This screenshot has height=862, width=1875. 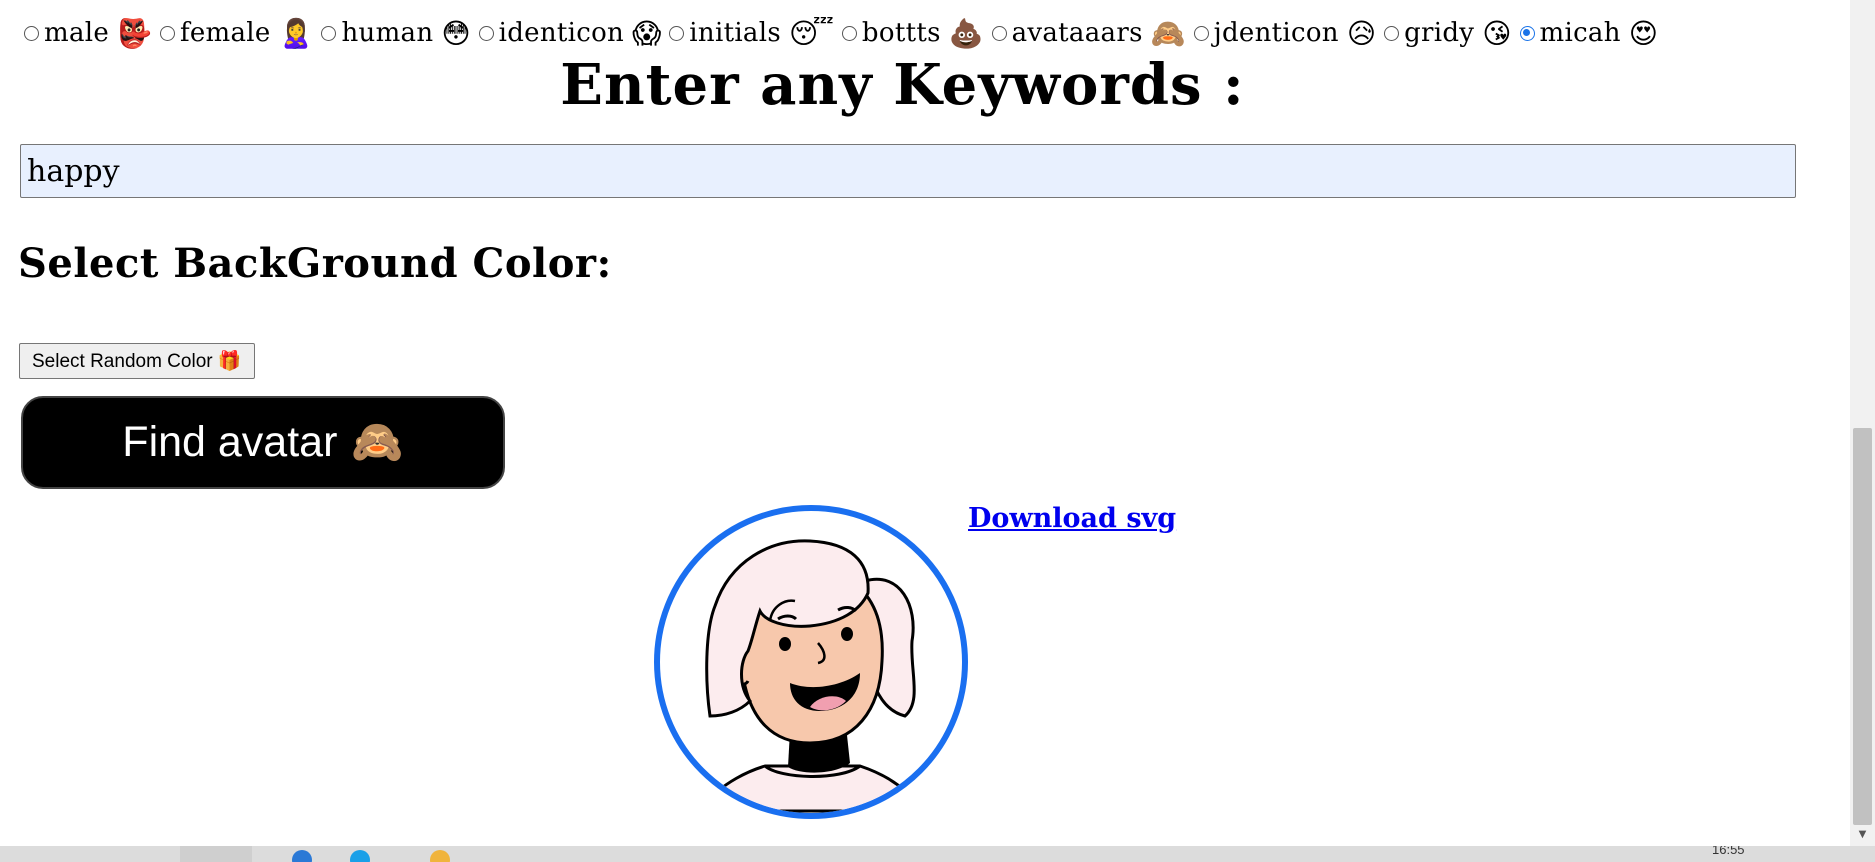 I want to click on emoji-icon-jdenticon: 😥, so click(x=1361, y=33).